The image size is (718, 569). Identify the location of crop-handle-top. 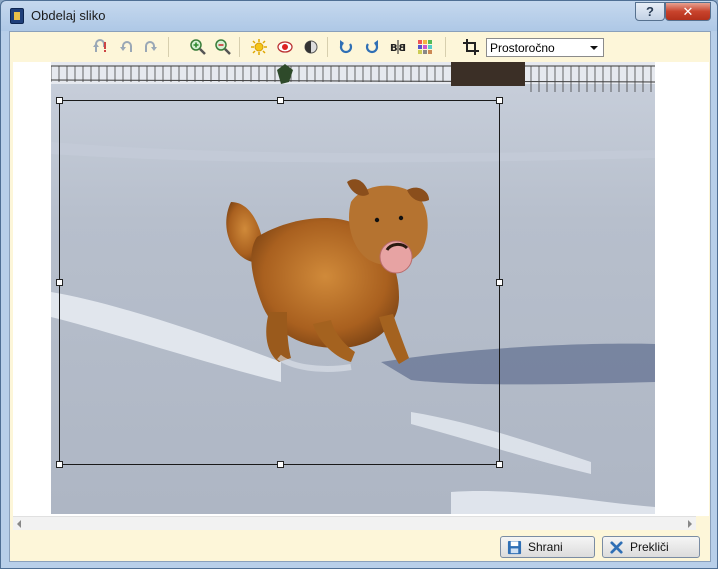
(280, 100).